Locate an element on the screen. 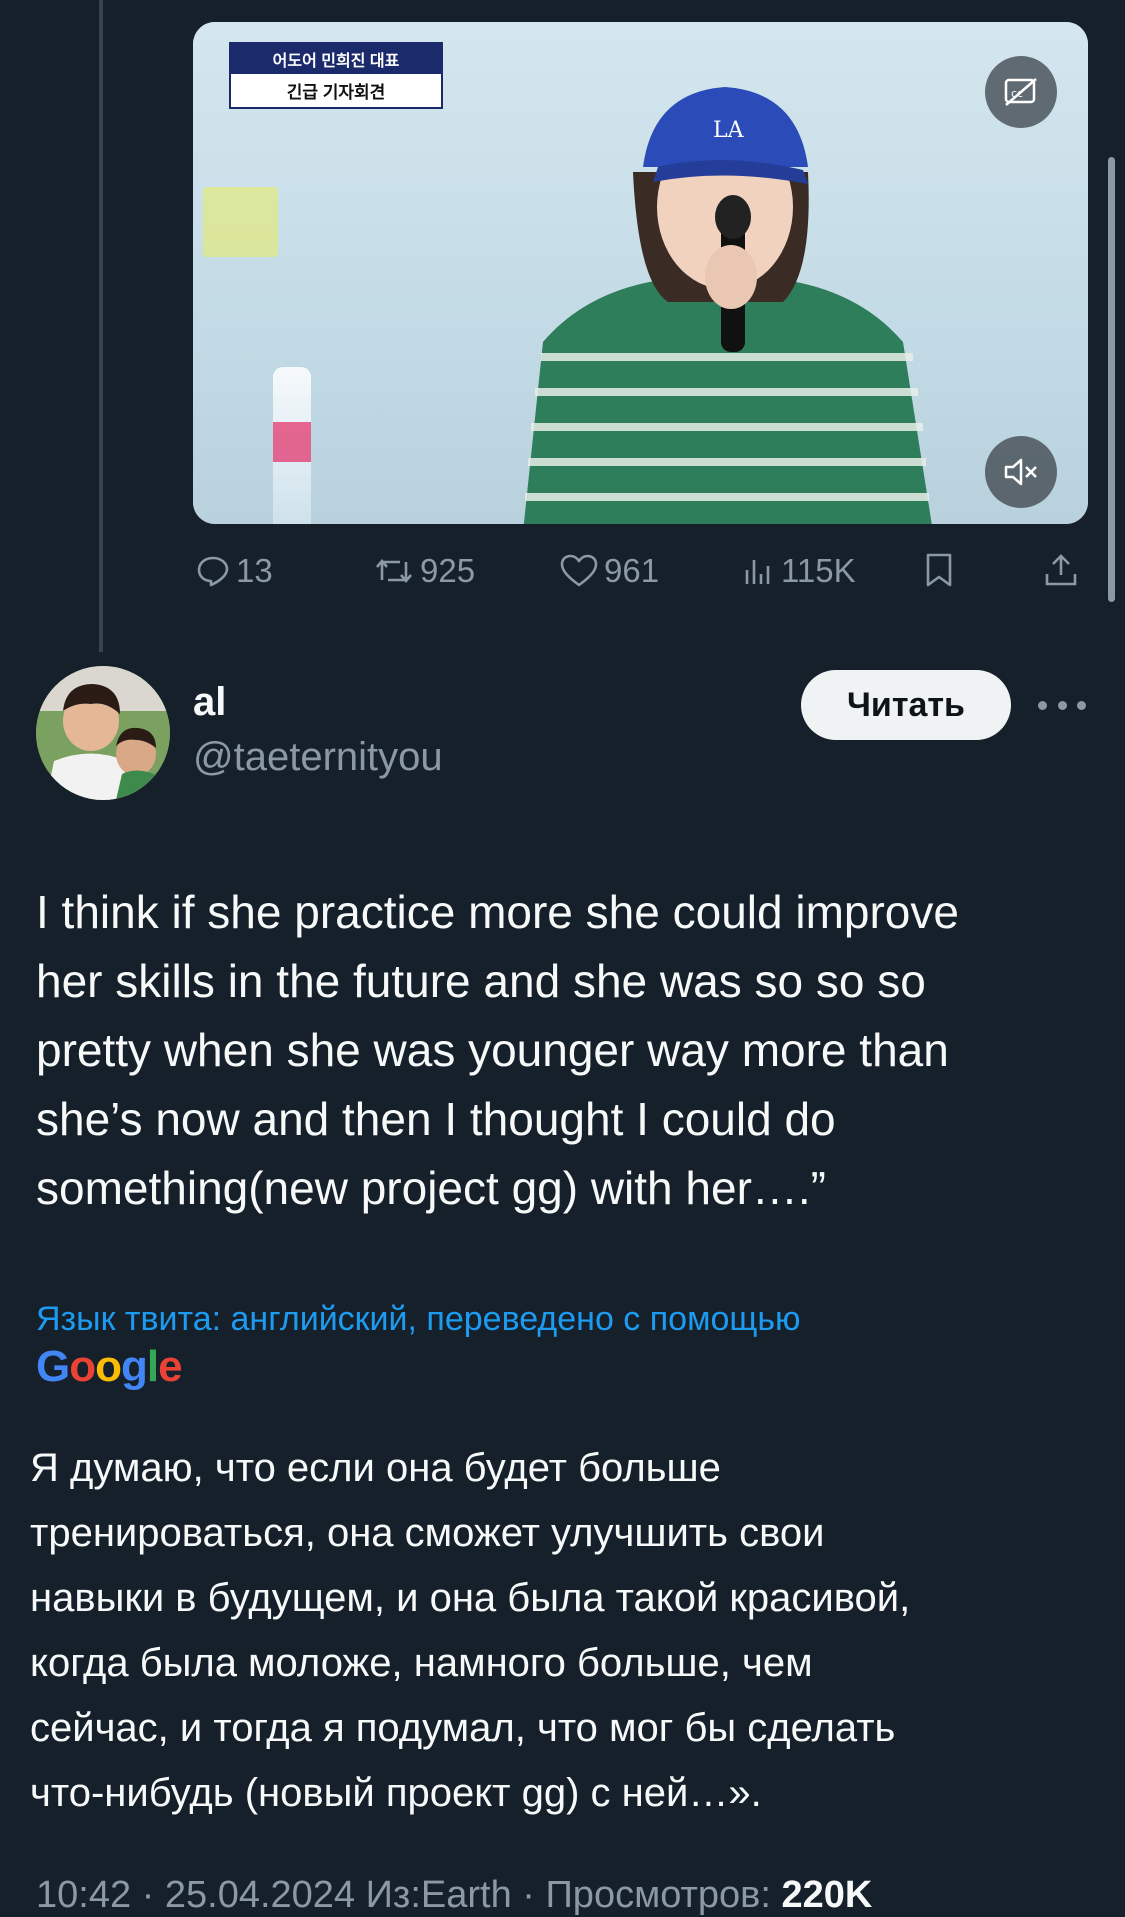 This screenshot has width=1125, height=1917. bottle-label is located at coordinates (292, 442).